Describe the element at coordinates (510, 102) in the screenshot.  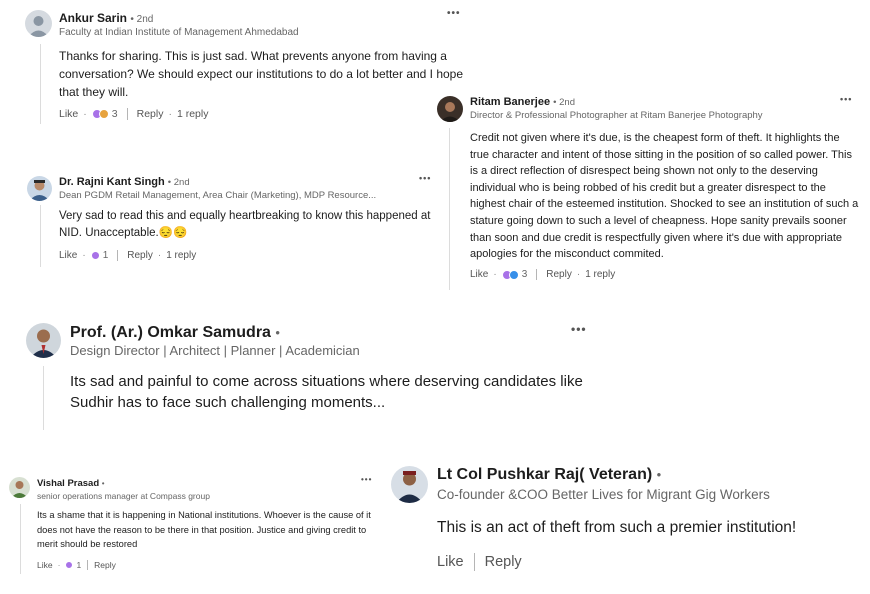
I see `commenter-name-text: Ritam Banerjee` at that location.